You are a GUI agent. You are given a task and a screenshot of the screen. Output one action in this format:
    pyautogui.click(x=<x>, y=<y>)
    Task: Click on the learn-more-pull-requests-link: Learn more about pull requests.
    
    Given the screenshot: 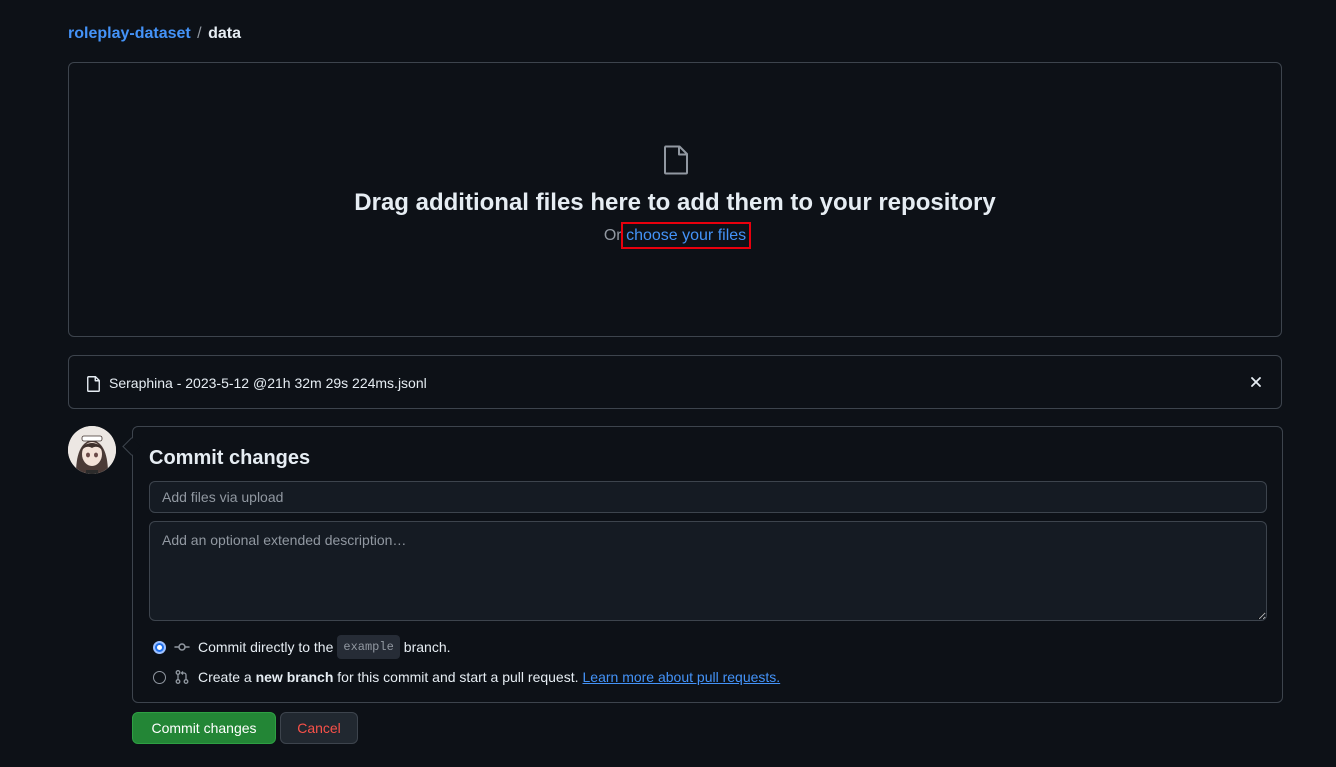 What is the action you would take?
    pyautogui.click(x=682, y=677)
    